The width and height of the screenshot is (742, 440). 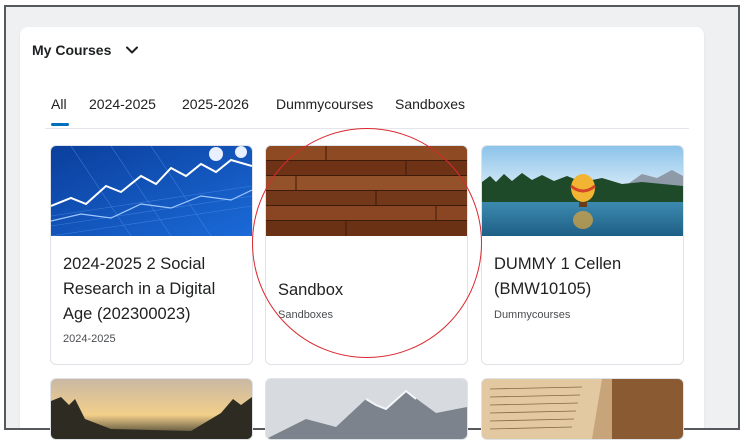 What do you see at coordinates (122, 104) in the screenshot?
I see `tab-2024-2025: 2024-2025` at bounding box center [122, 104].